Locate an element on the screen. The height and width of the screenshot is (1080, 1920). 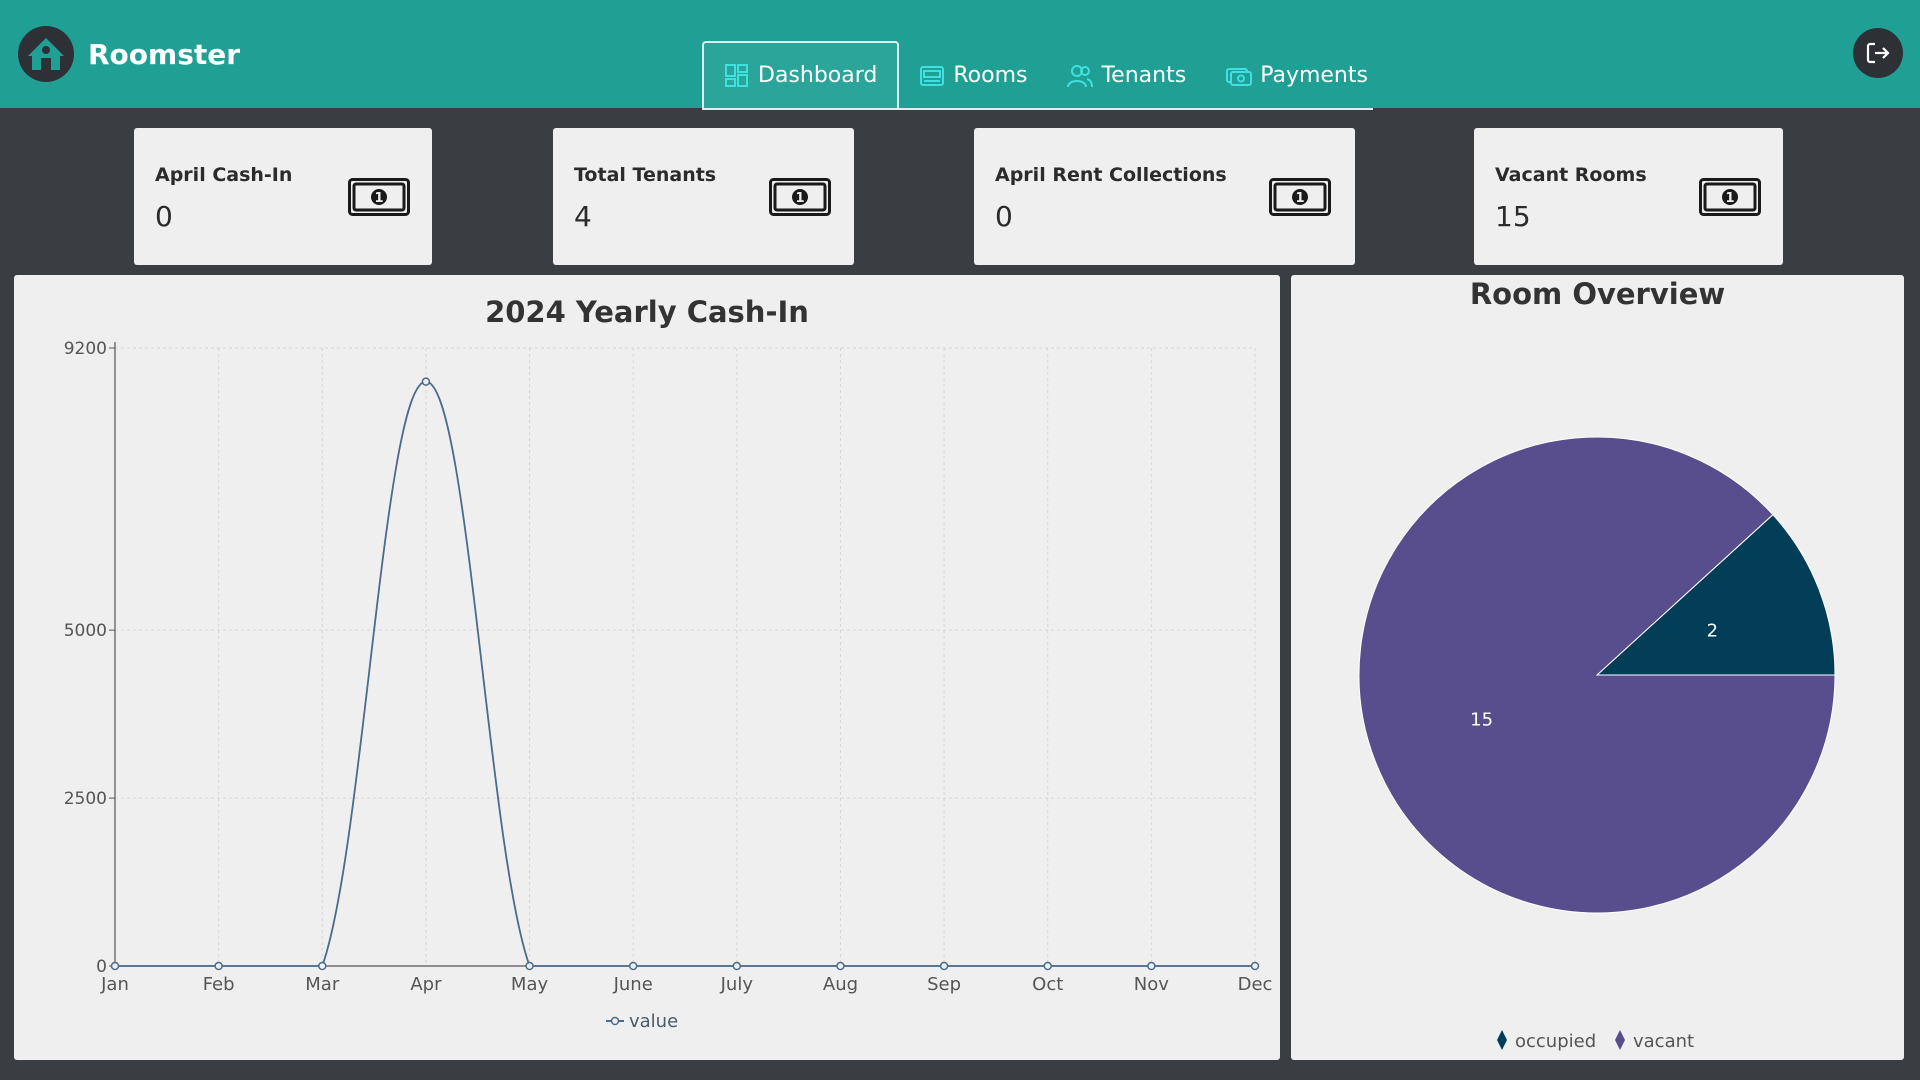
payments-icon is located at coordinates (1239, 76).